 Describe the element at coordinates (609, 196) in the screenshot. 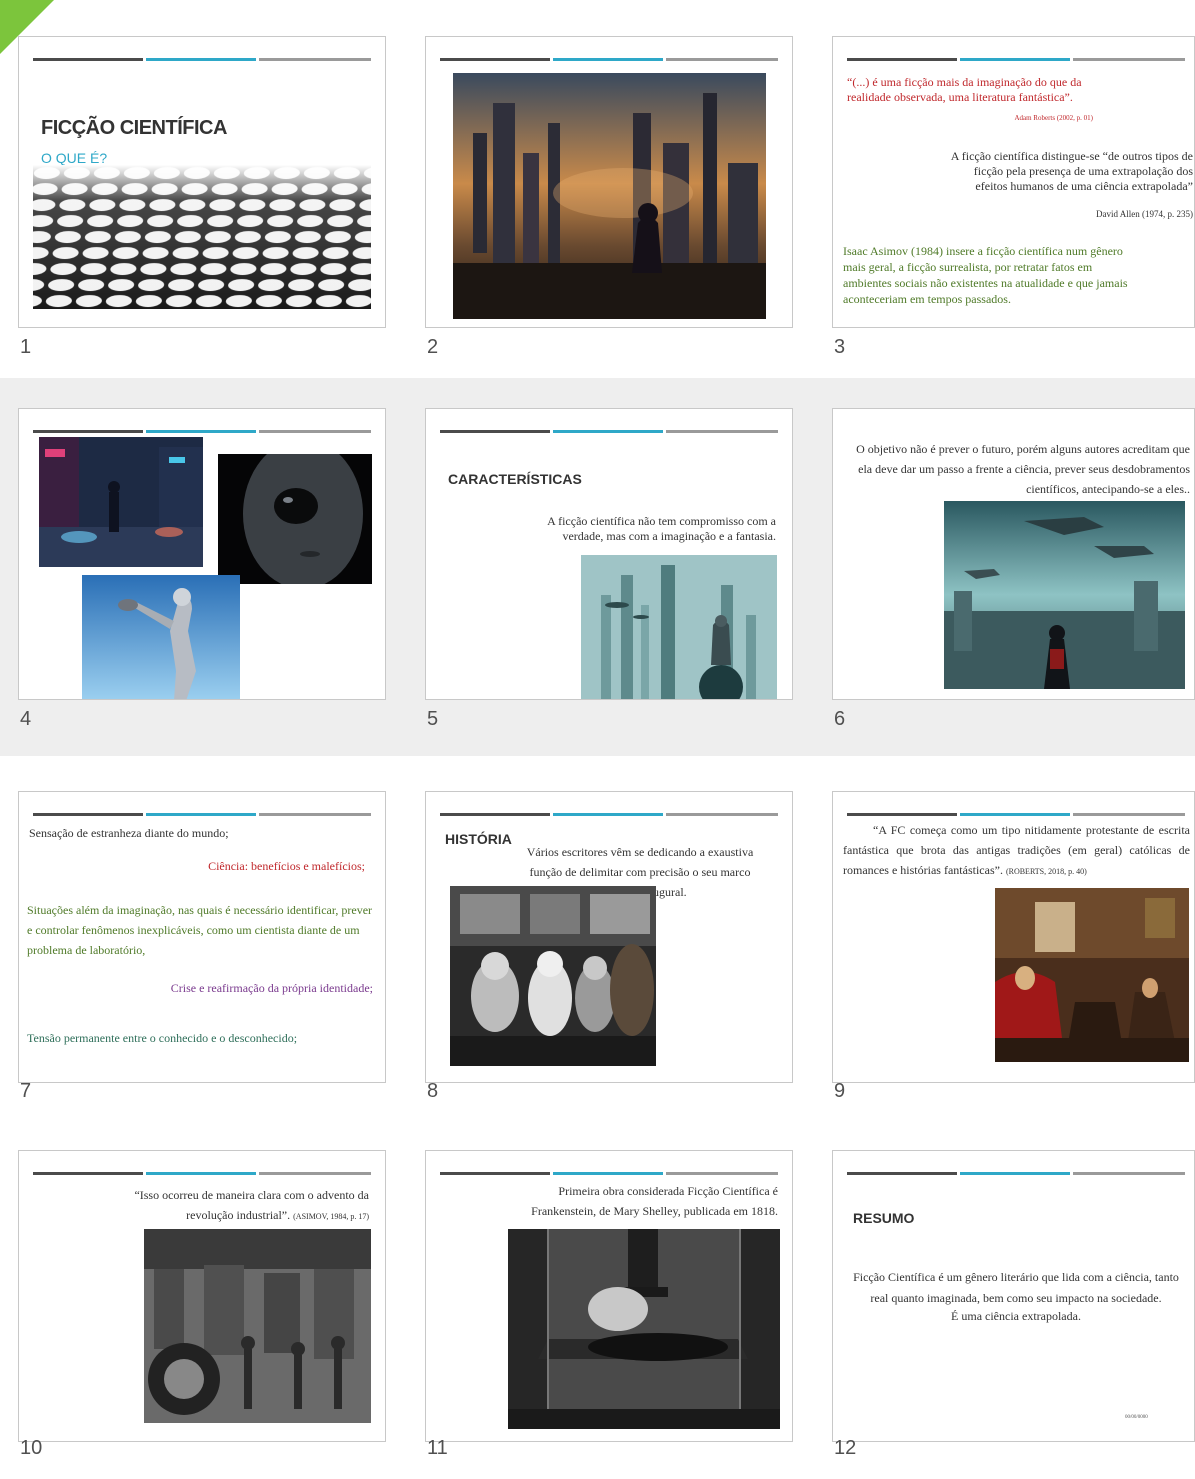

I see `futuristic-city-image` at that location.